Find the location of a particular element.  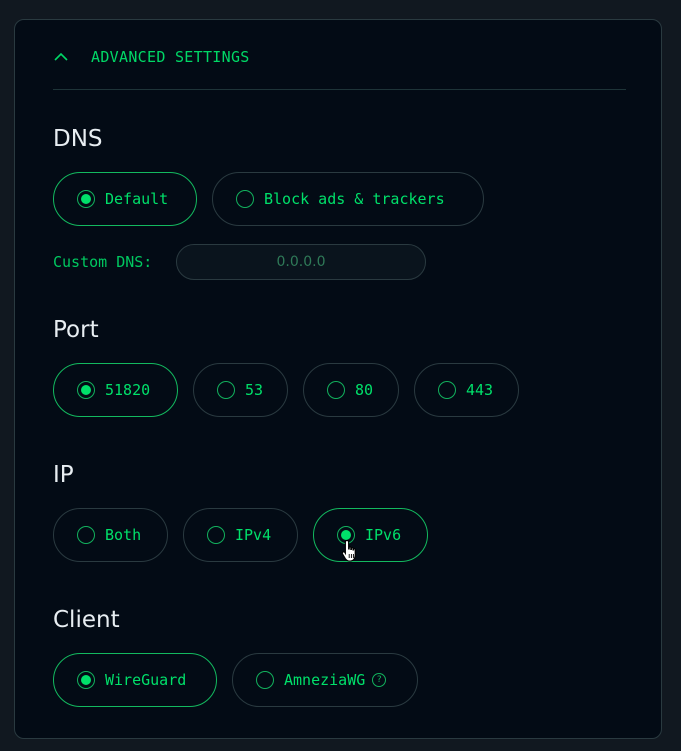

port-option-label: 53 is located at coordinates (254, 390).